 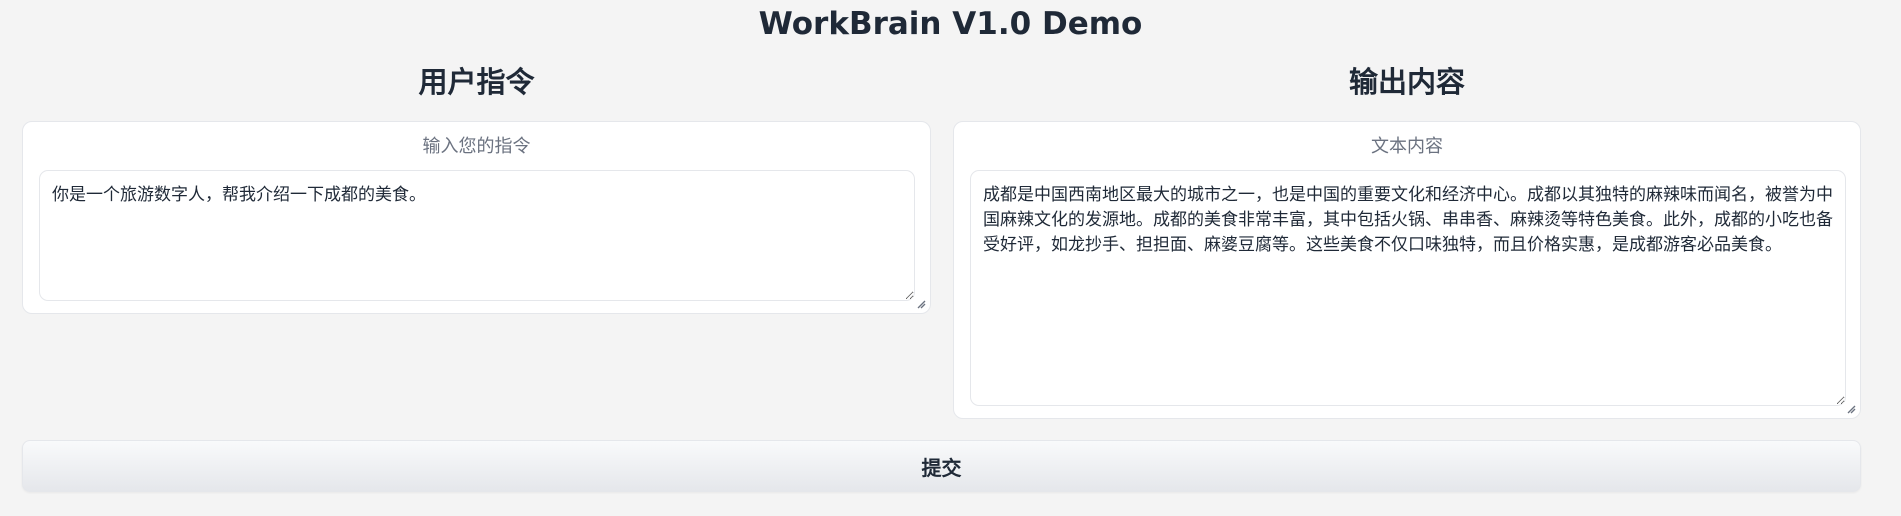 I want to click on input-column-heading: 用户指令, so click(x=476, y=82).